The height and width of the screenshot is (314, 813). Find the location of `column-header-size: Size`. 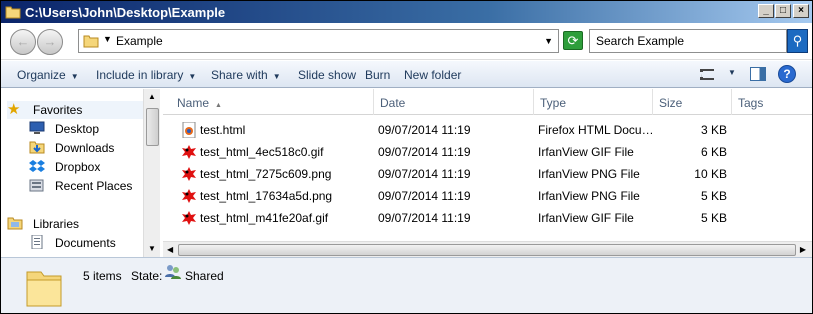

column-header-size: Size is located at coordinates (692, 102).